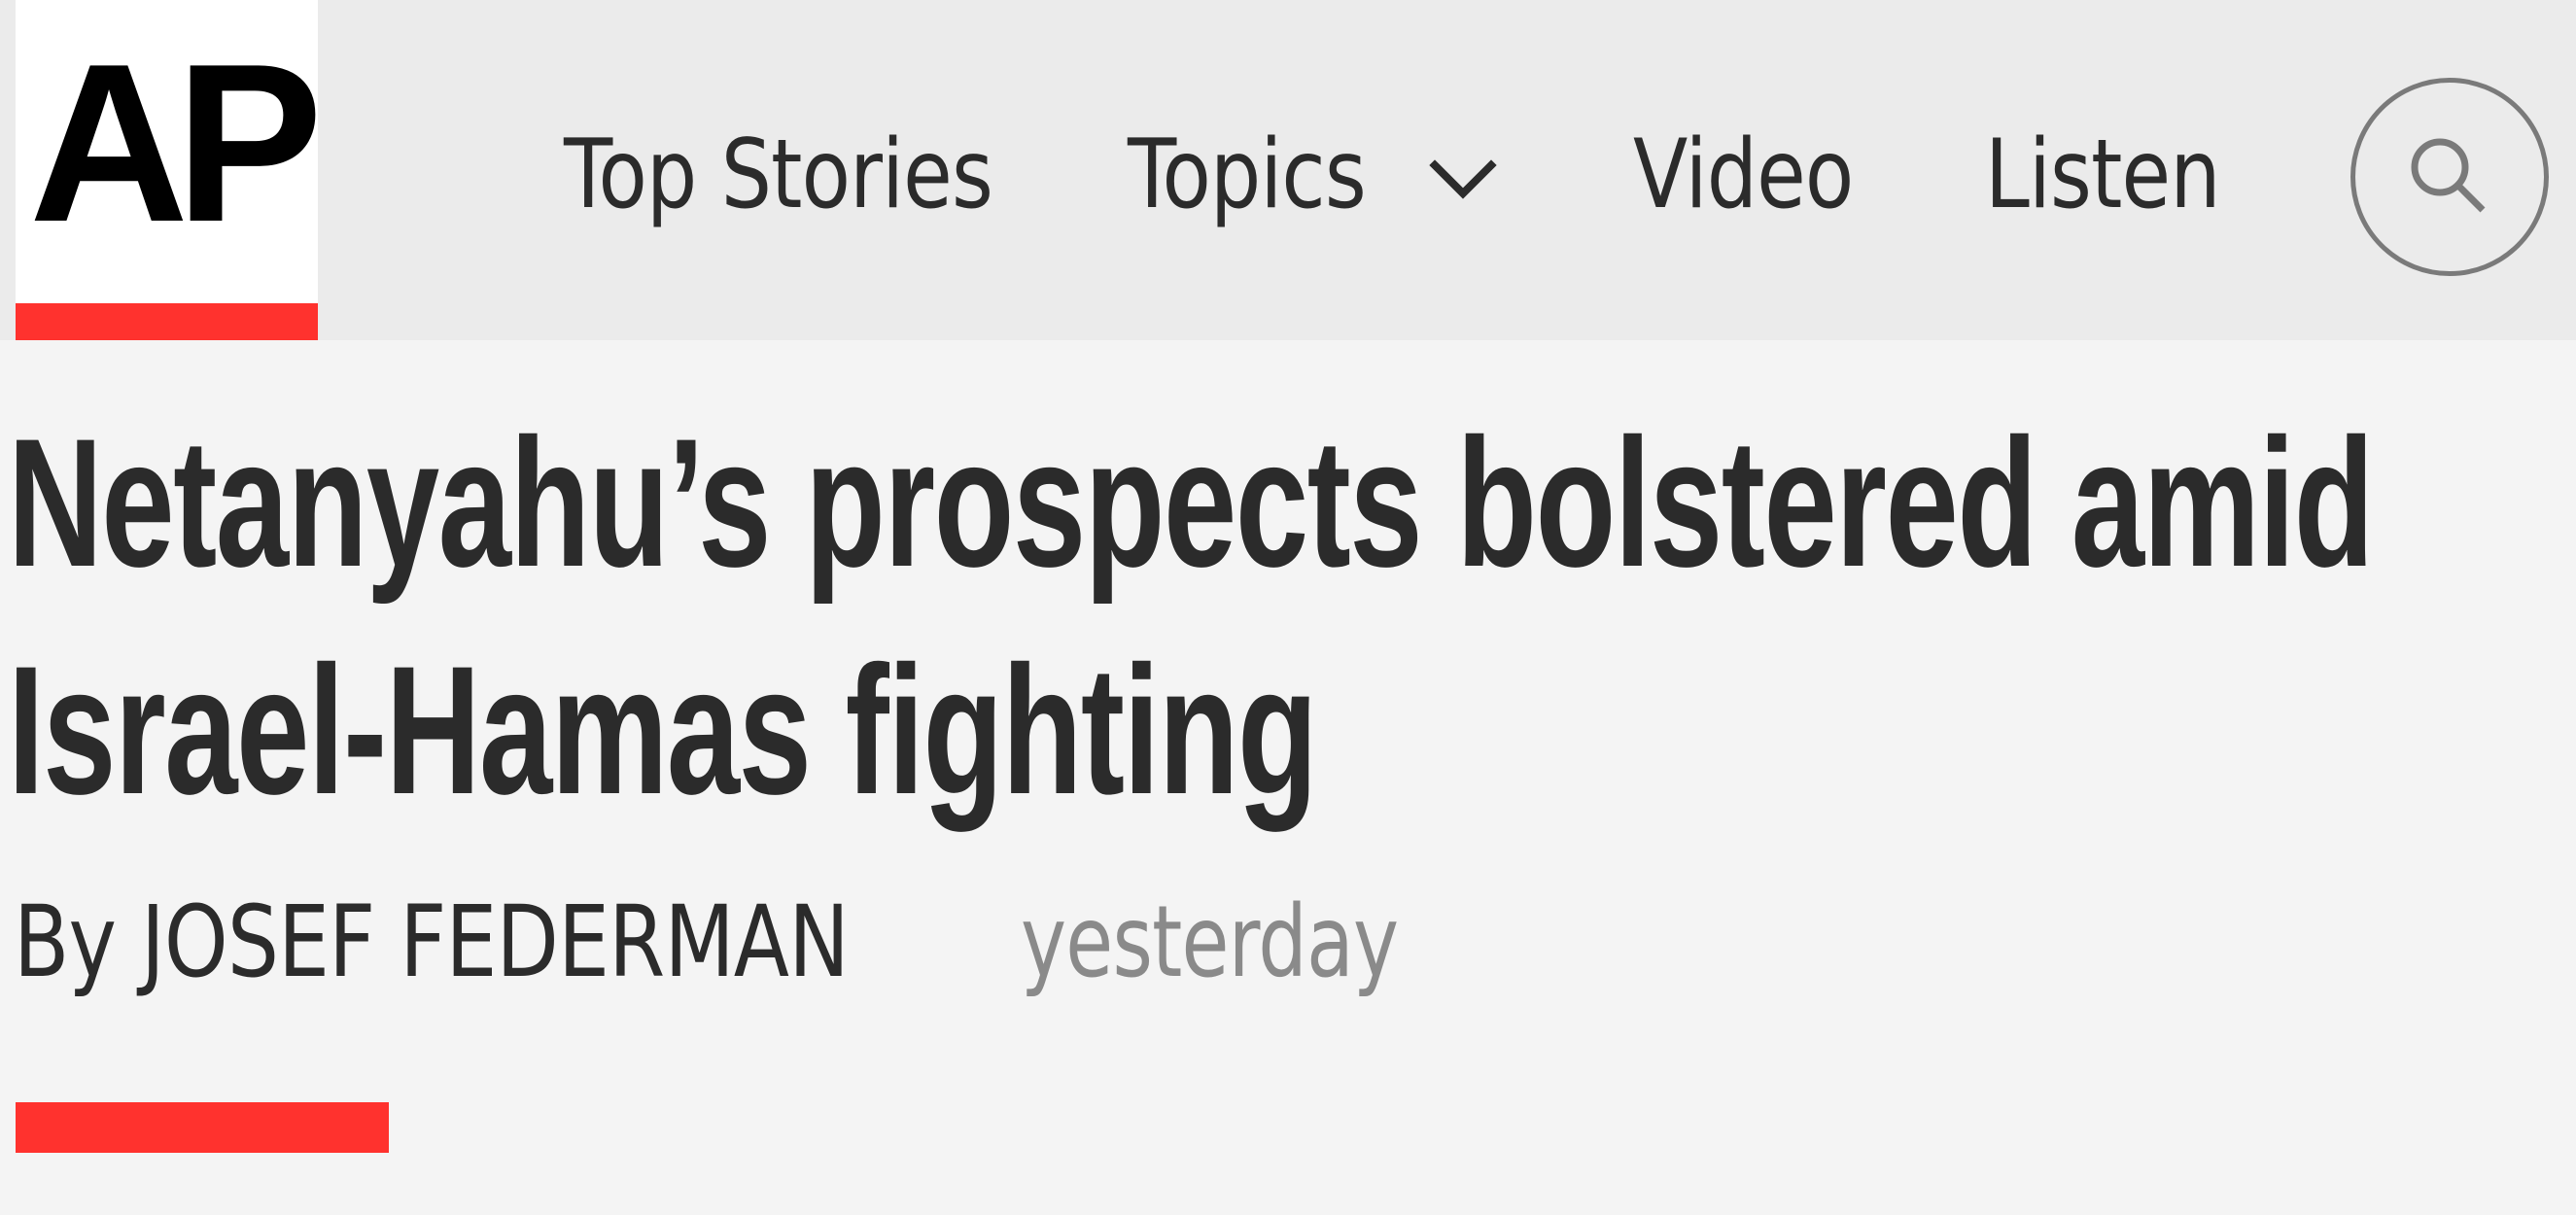 The image size is (2576, 1215). Describe the element at coordinates (202, 1127) in the screenshot. I see `accent-divider` at that location.